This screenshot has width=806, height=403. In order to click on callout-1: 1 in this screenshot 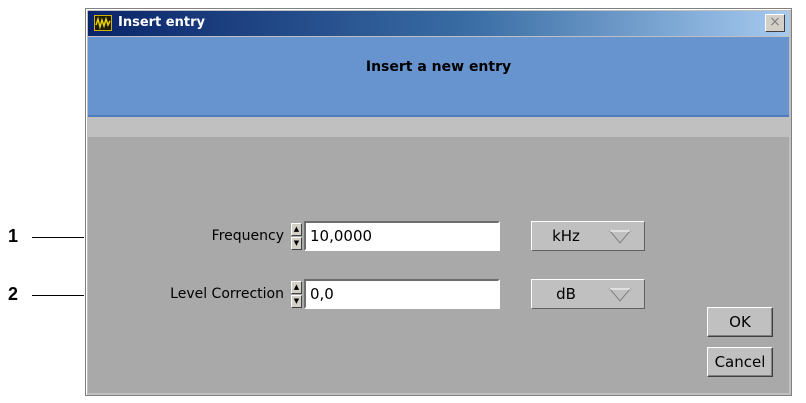, I will do `click(13, 236)`.